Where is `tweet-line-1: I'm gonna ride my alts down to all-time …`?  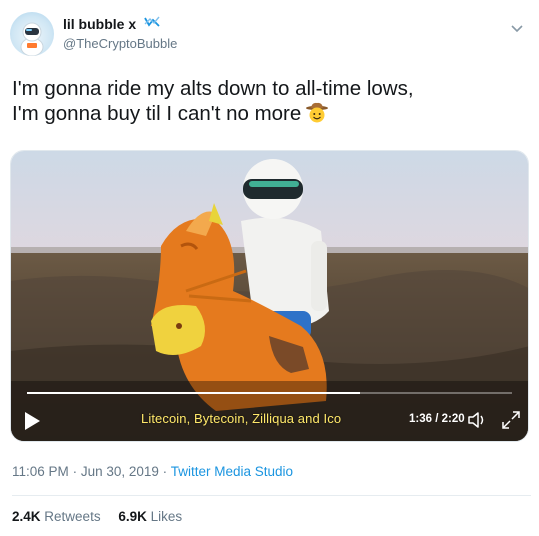
tweet-line-1: I'm gonna ride my alts down to all-time … is located at coordinates (213, 88).